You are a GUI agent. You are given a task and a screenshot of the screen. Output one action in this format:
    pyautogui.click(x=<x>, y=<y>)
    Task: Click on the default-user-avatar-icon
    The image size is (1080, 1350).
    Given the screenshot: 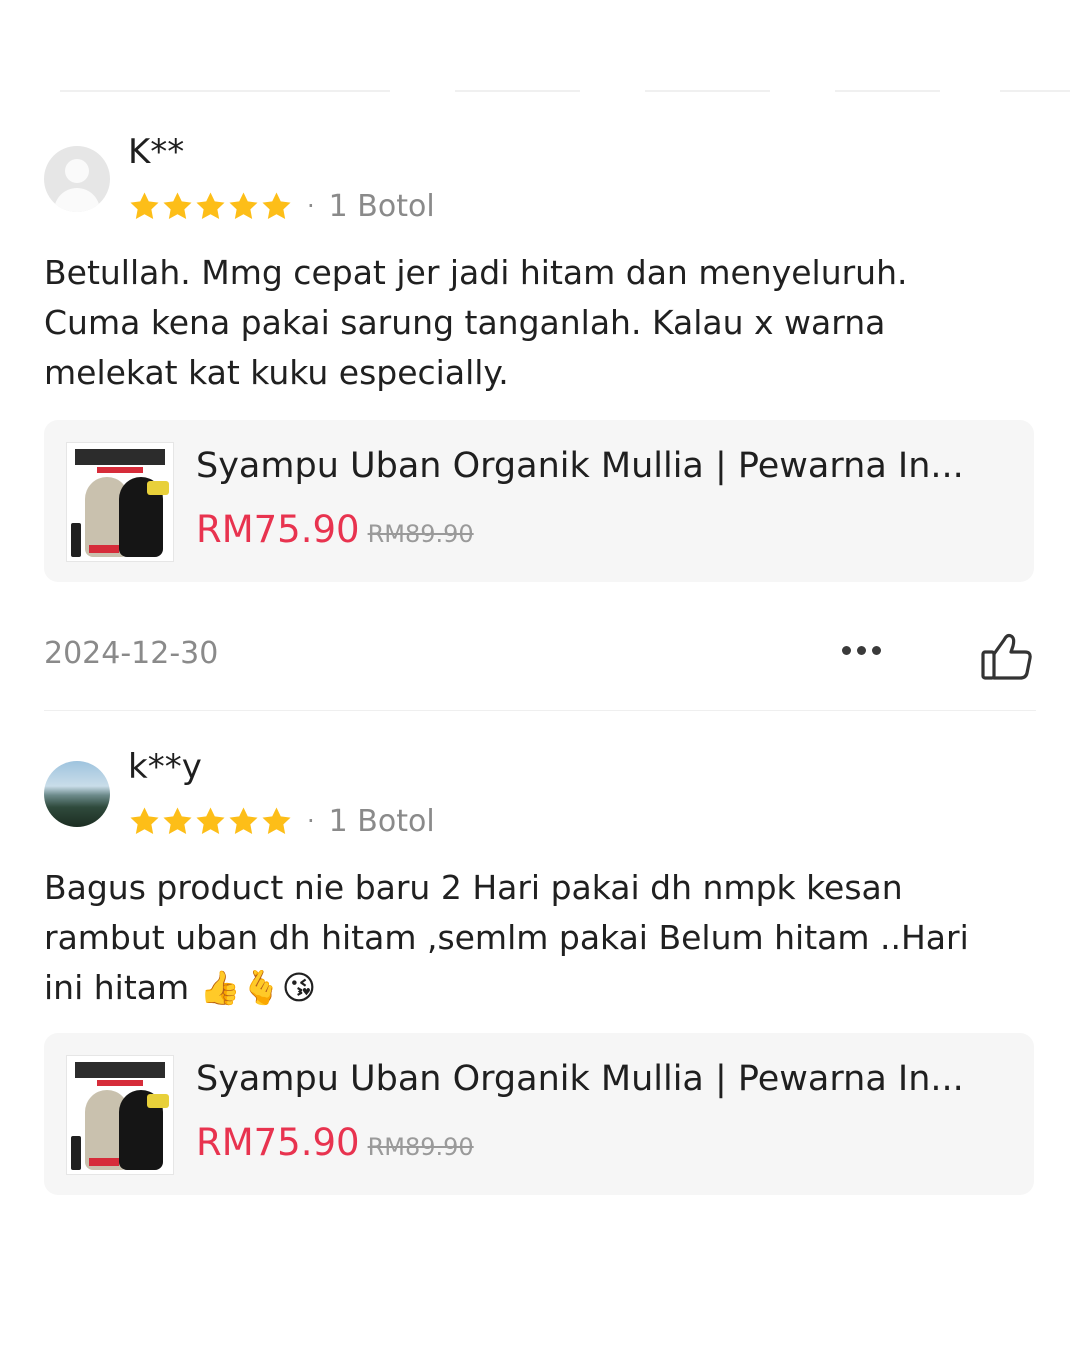 What is the action you would take?
    pyautogui.click(x=77, y=179)
    